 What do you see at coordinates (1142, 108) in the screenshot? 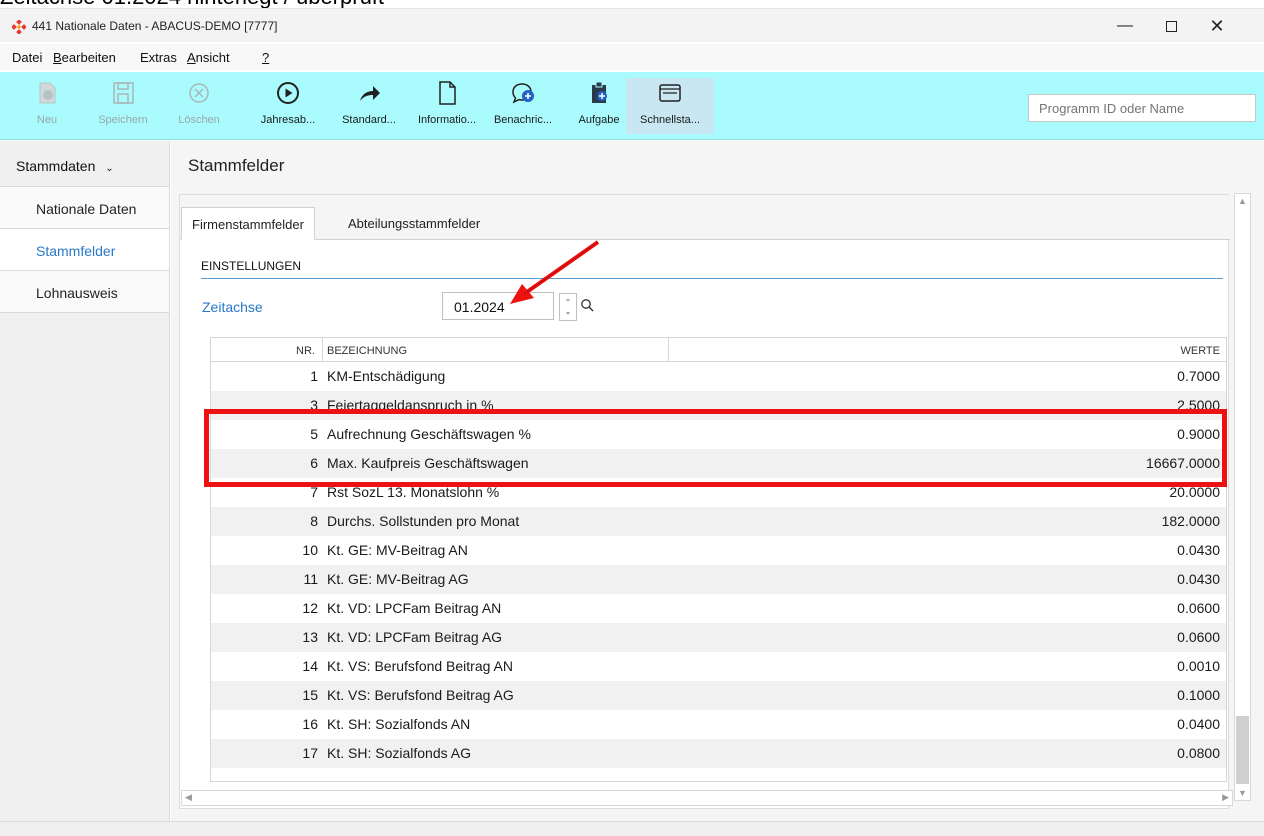
I see `program-search-input` at bounding box center [1142, 108].